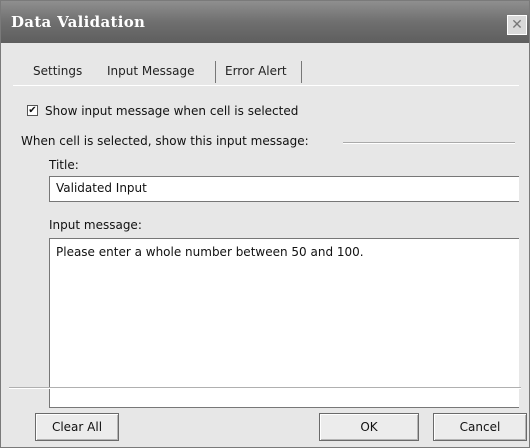  What do you see at coordinates (172, 111) in the screenshot?
I see `show-input-message-label: Show input message when cell is selected` at bounding box center [172, 111].